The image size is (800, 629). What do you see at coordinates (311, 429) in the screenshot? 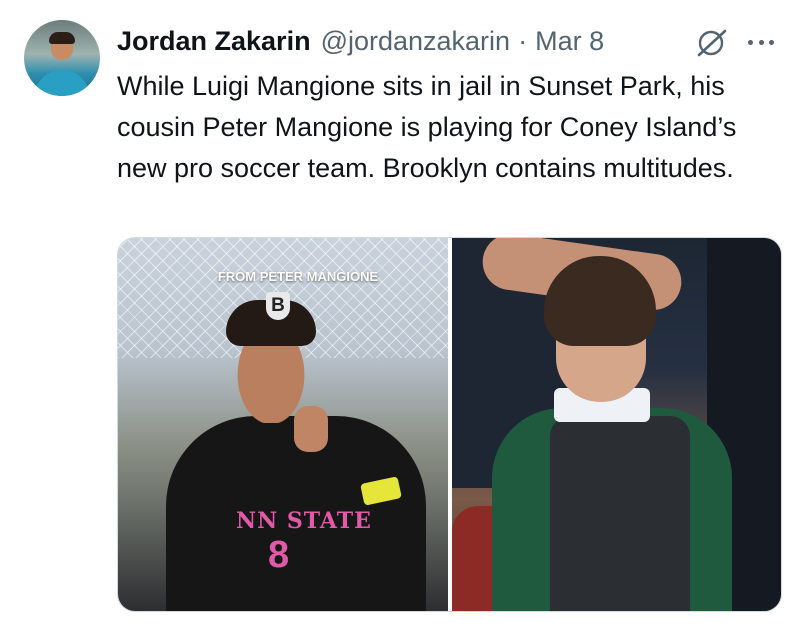
I see `player-hand` at bounding box center [311, 429].